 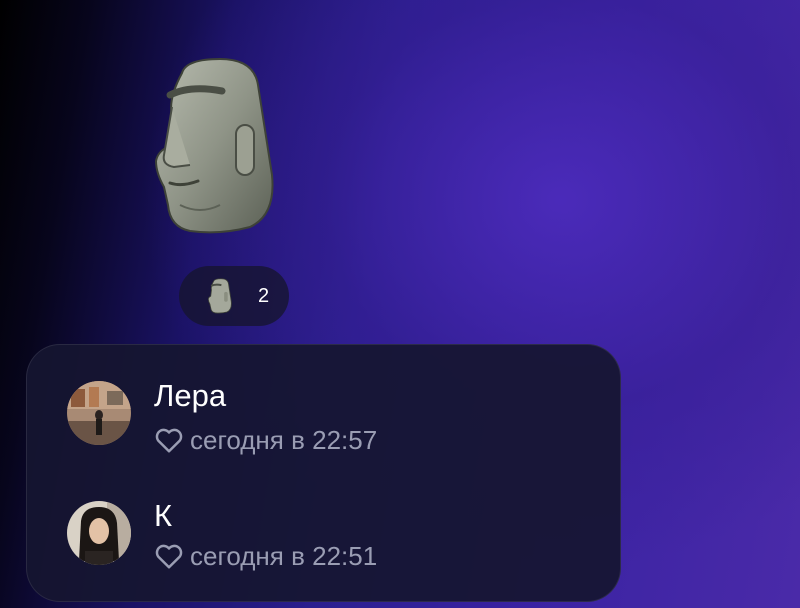 I want to click on reaction-count: 2, so click(x=264, y=296).